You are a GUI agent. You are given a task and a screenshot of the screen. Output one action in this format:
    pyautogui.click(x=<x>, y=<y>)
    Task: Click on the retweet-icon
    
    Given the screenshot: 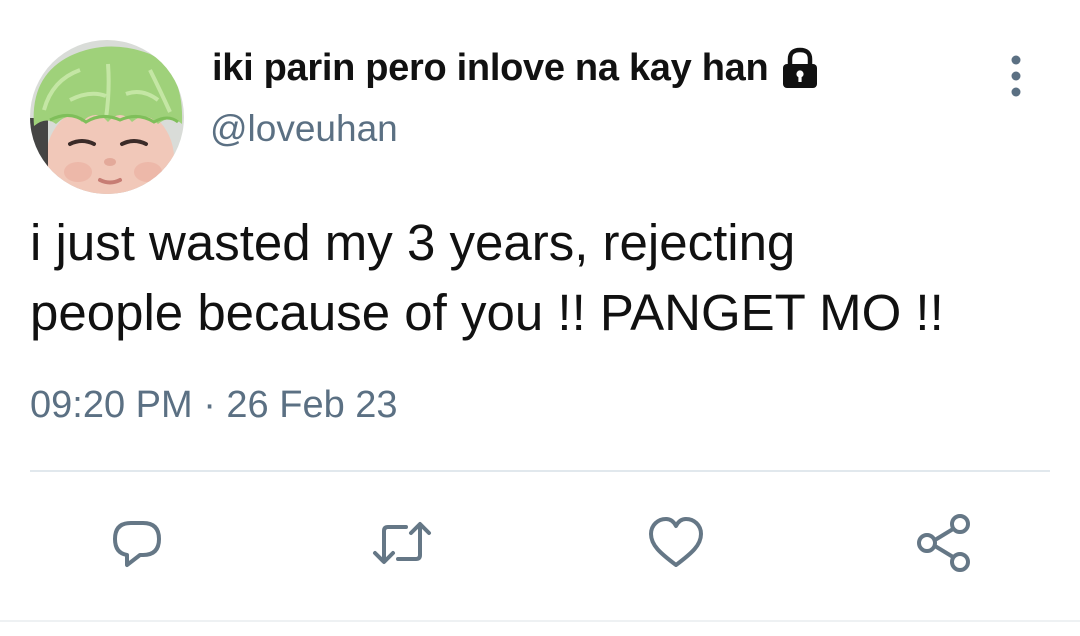 What is the action you would take?
    pyautogui.click(x=402, y=543)
    